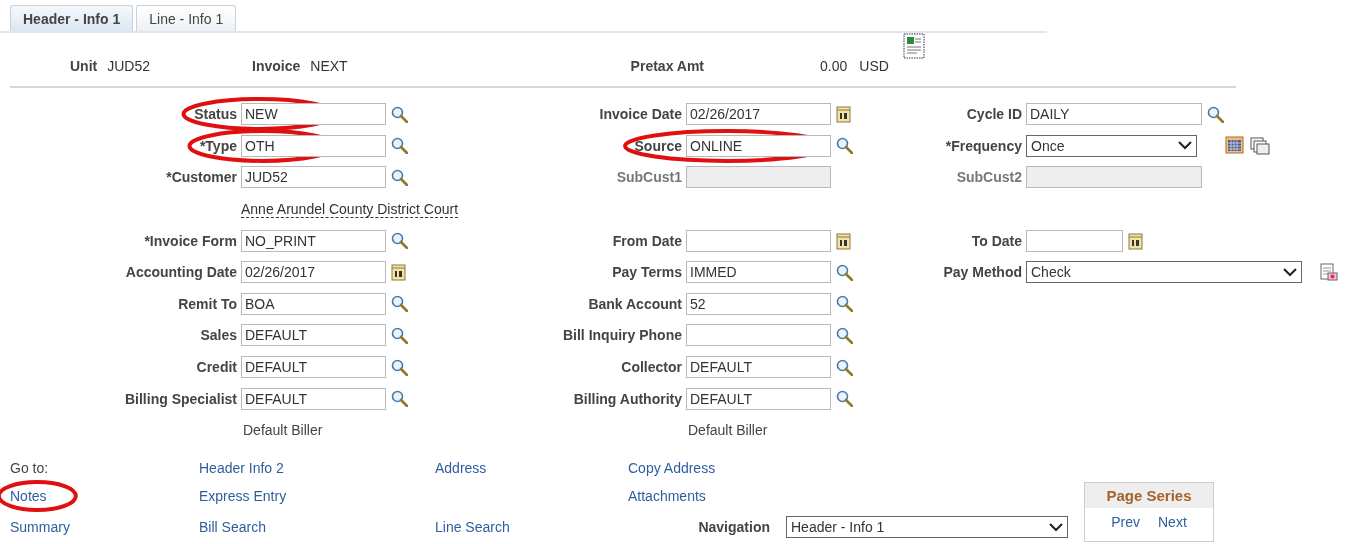 The height and width of the screenshot is (544, 1351). What do you see at coordinates (1164, 272) in the screenshot?
I see `dropdown: Check` at bounding box center [1164, 272].